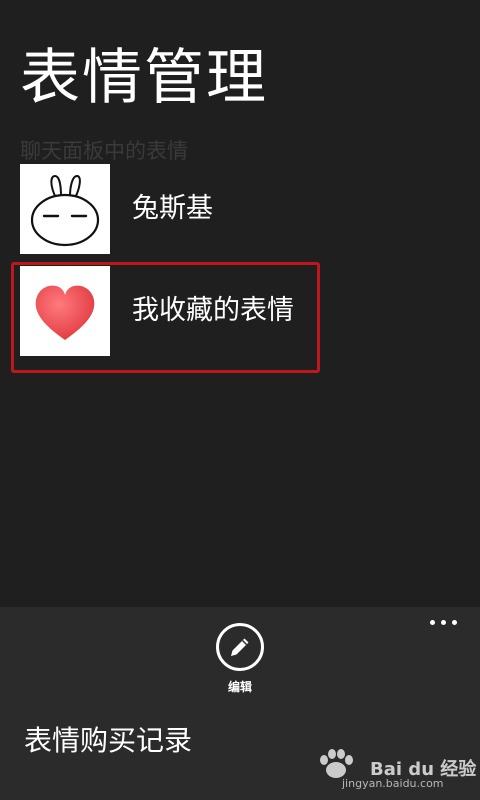  I want to click on watermark-url: jingyan.baidu.com, so click(393, 783).